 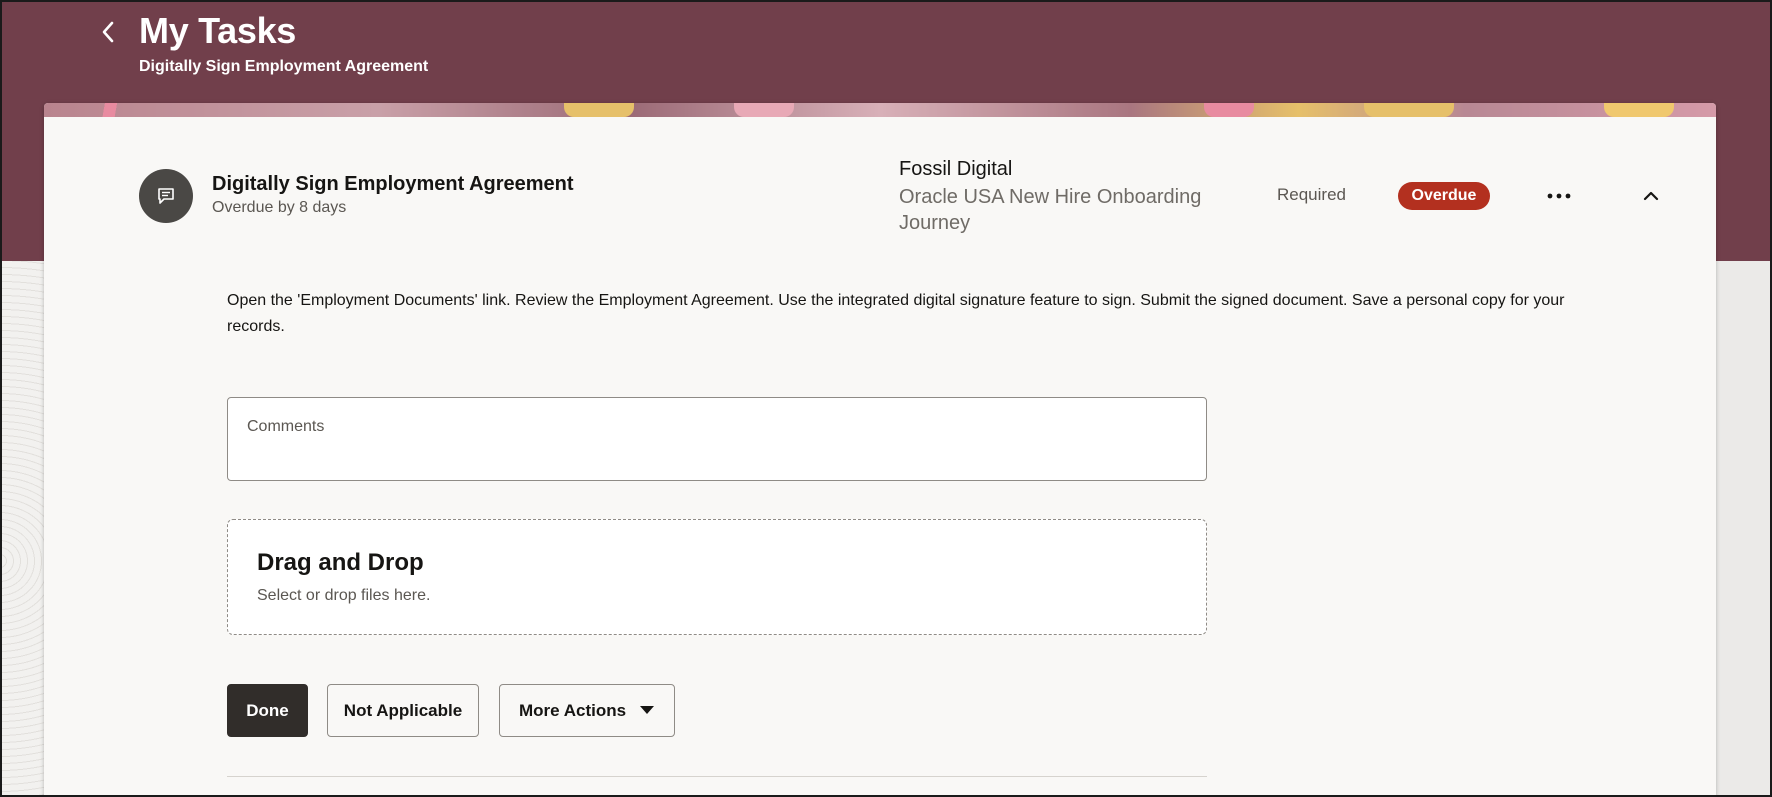 I want to click on not-applicable-button: Not Applicable, so click(x=403, y=710).